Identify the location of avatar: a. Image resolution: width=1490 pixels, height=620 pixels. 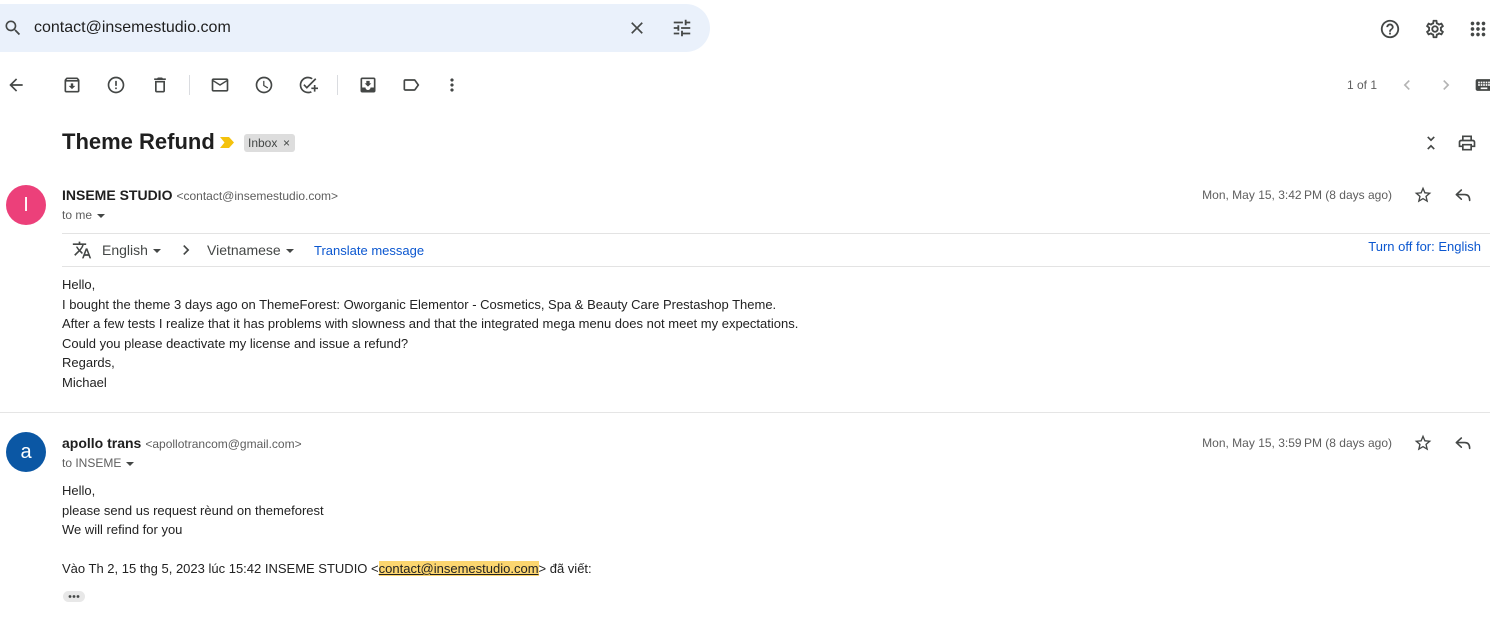
(26, 452).